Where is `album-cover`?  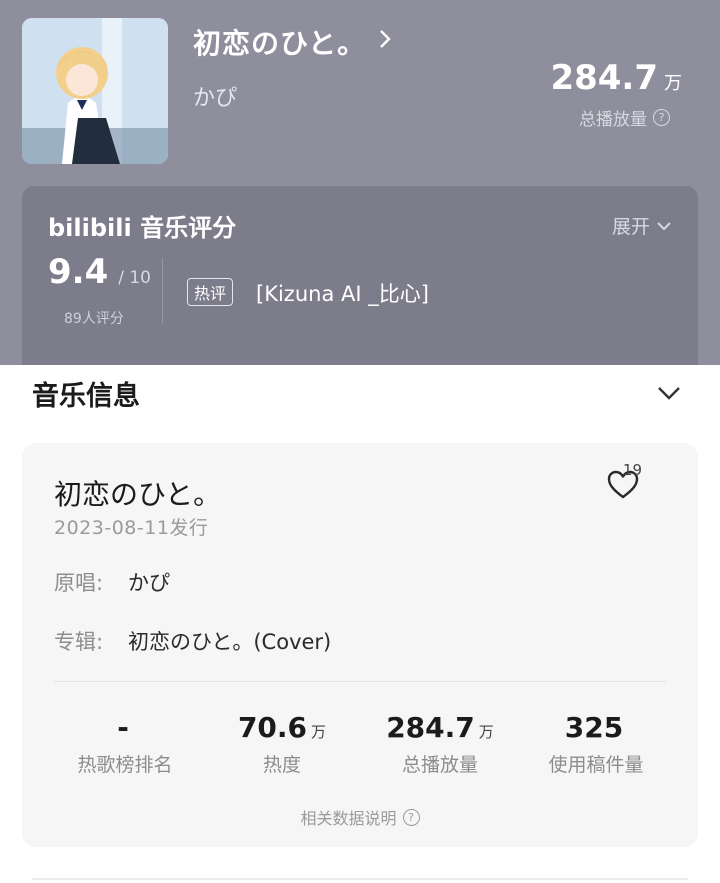
album-cover is located at coordinates (95, 91).